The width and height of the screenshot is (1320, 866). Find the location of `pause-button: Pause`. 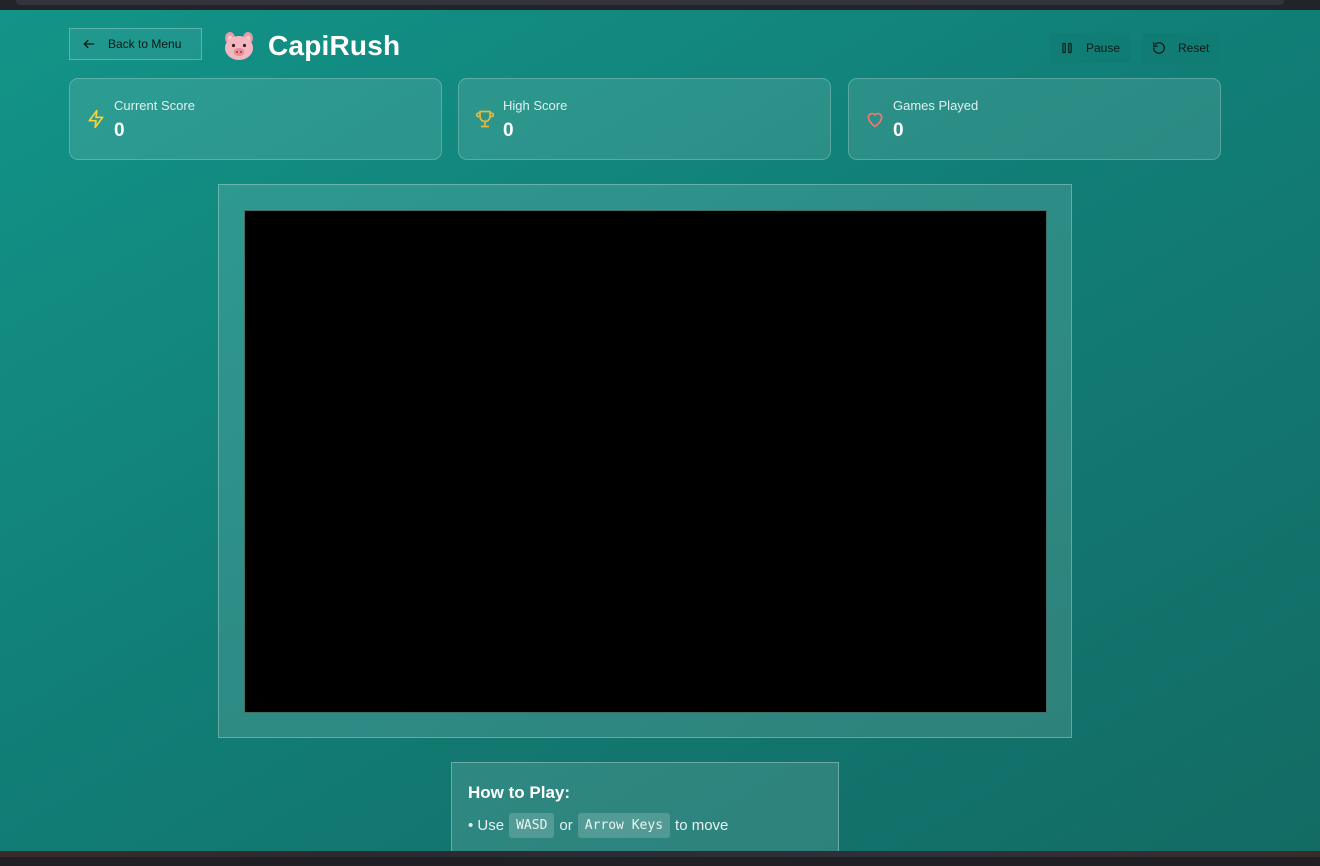

pause-button: Pause is located at coordinates (1090, 48).